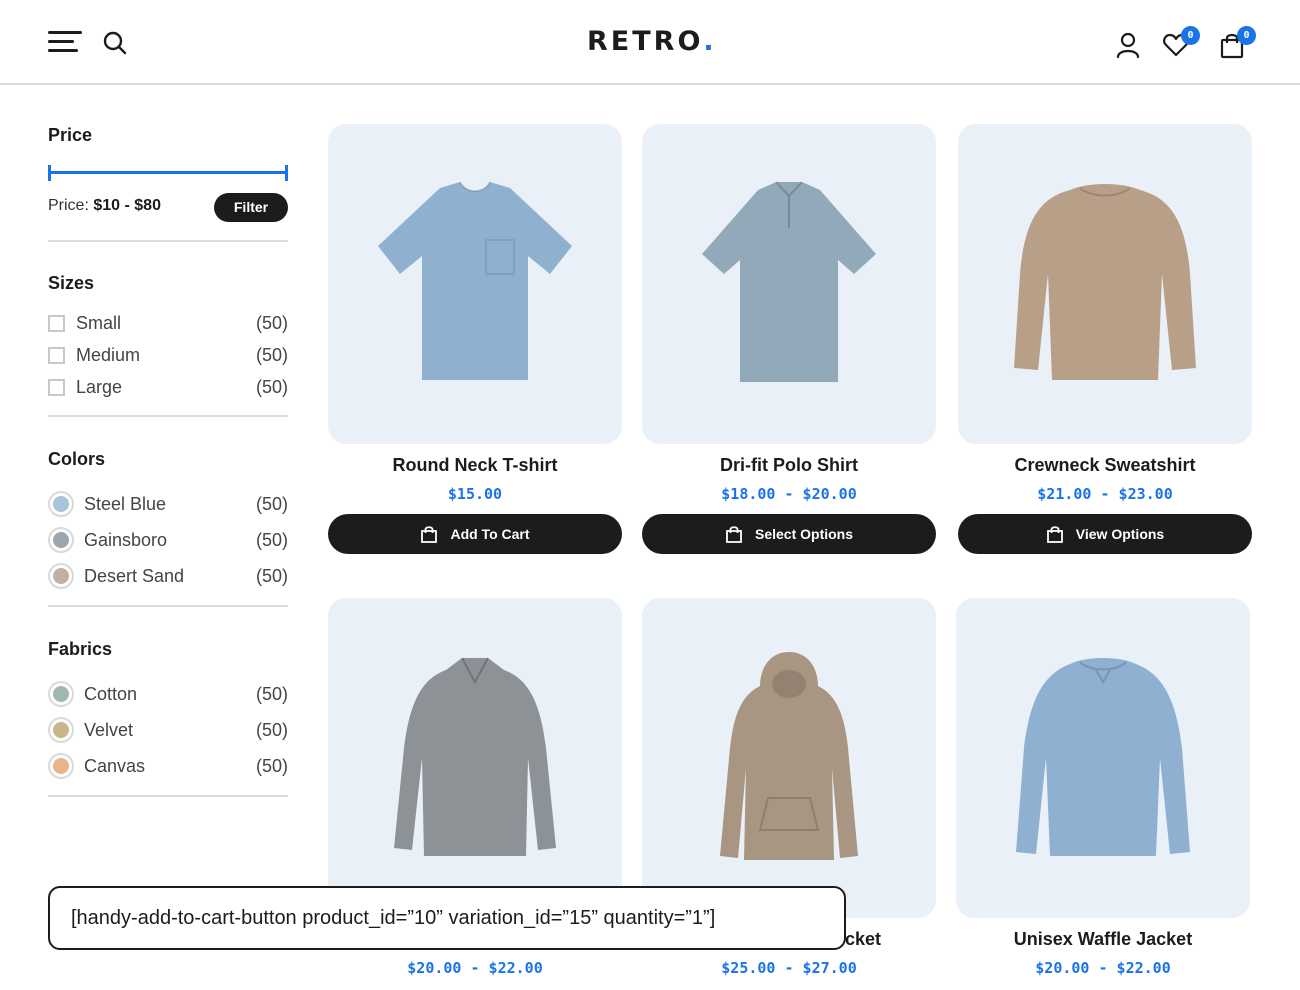  I want to click on product-title: Crewneck Sweatshirt, so click(1105, 465).